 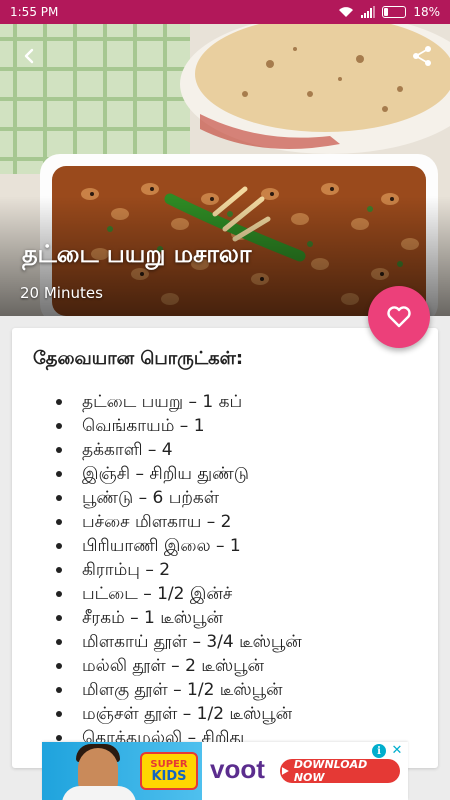 What do you see at coordinates (386, 12) in the screenshot?
I see `battery-fill` at bounding box center [386, 12].